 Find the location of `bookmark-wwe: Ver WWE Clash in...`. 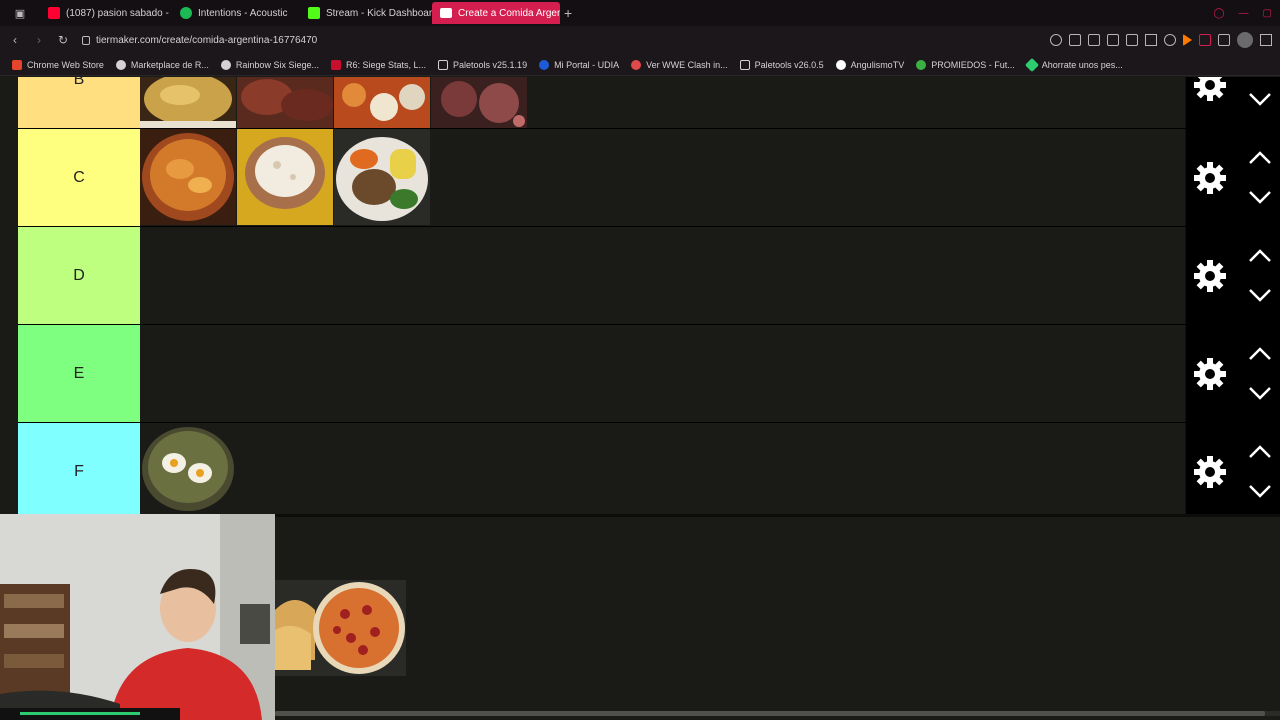

bookmark-wwe: Ver WWE Clash in... is located at coordinates (679, 64).